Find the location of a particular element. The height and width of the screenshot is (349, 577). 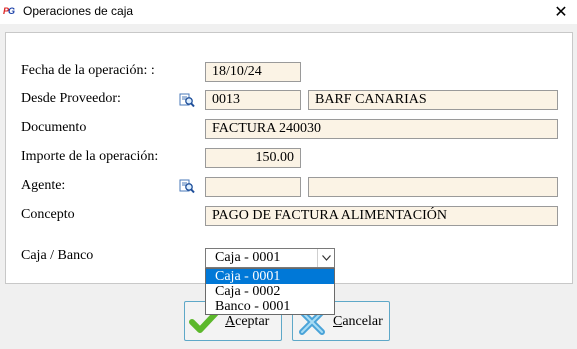

app-logo-icon: PG is located at coordinates (9, 11).